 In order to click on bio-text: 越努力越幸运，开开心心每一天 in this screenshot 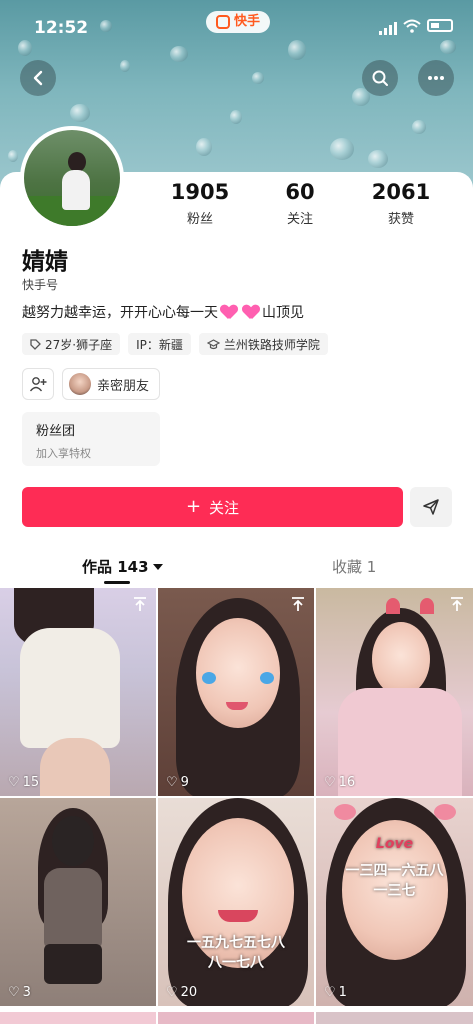, I will do `click(120, 313)`.